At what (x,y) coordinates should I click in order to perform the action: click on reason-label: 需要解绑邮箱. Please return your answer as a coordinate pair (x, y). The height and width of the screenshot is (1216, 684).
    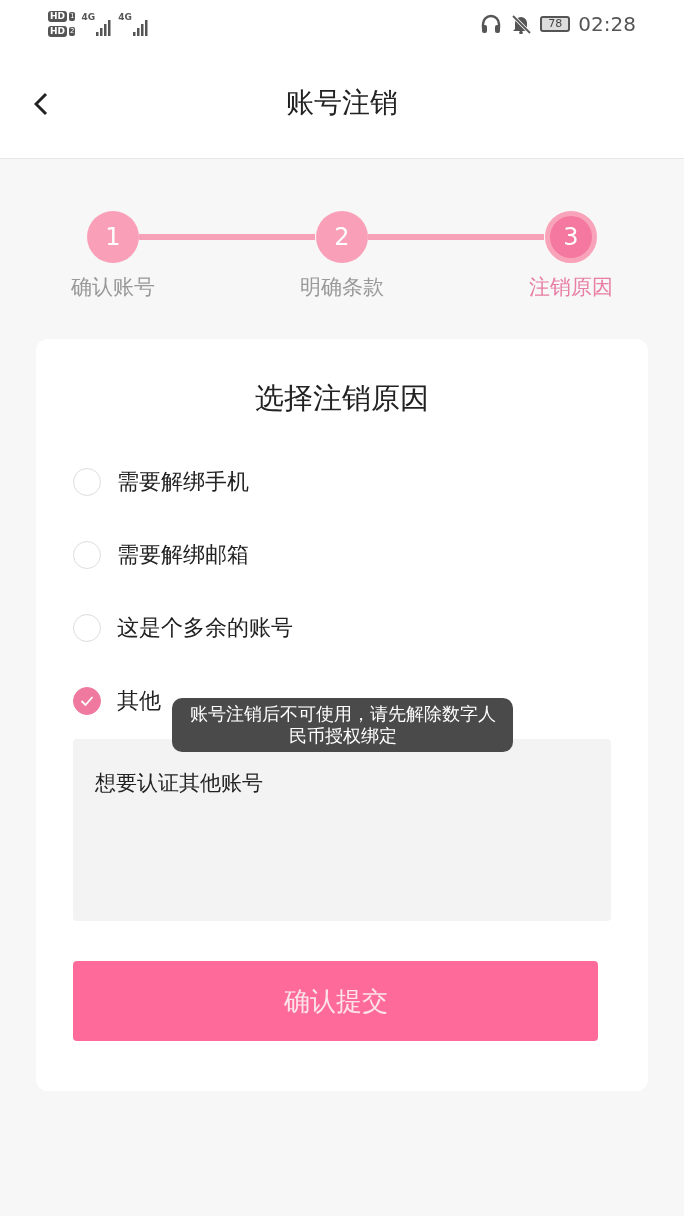
    Looking at the image, I should click on (183, 554).